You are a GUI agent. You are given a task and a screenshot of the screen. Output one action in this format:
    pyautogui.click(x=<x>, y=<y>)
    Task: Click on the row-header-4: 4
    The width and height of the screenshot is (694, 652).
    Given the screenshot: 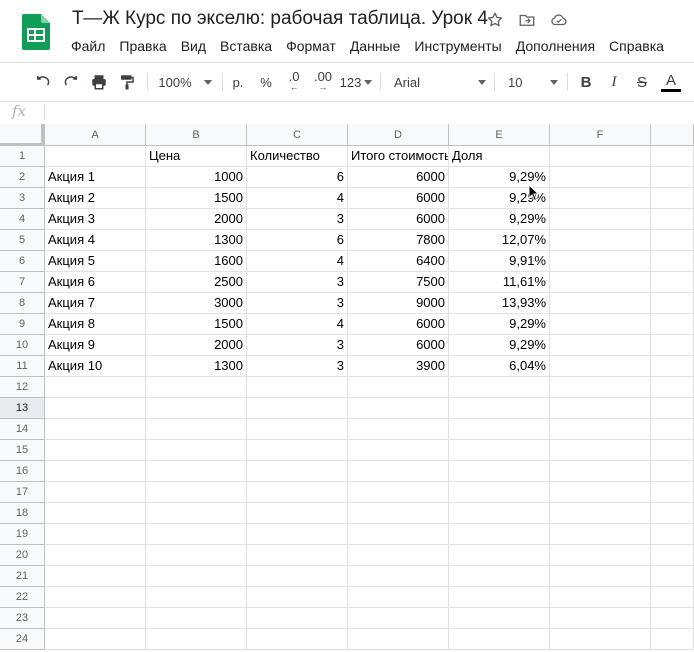 What is the action you would take?
    pyautogui.click(x=22, y=219)
    